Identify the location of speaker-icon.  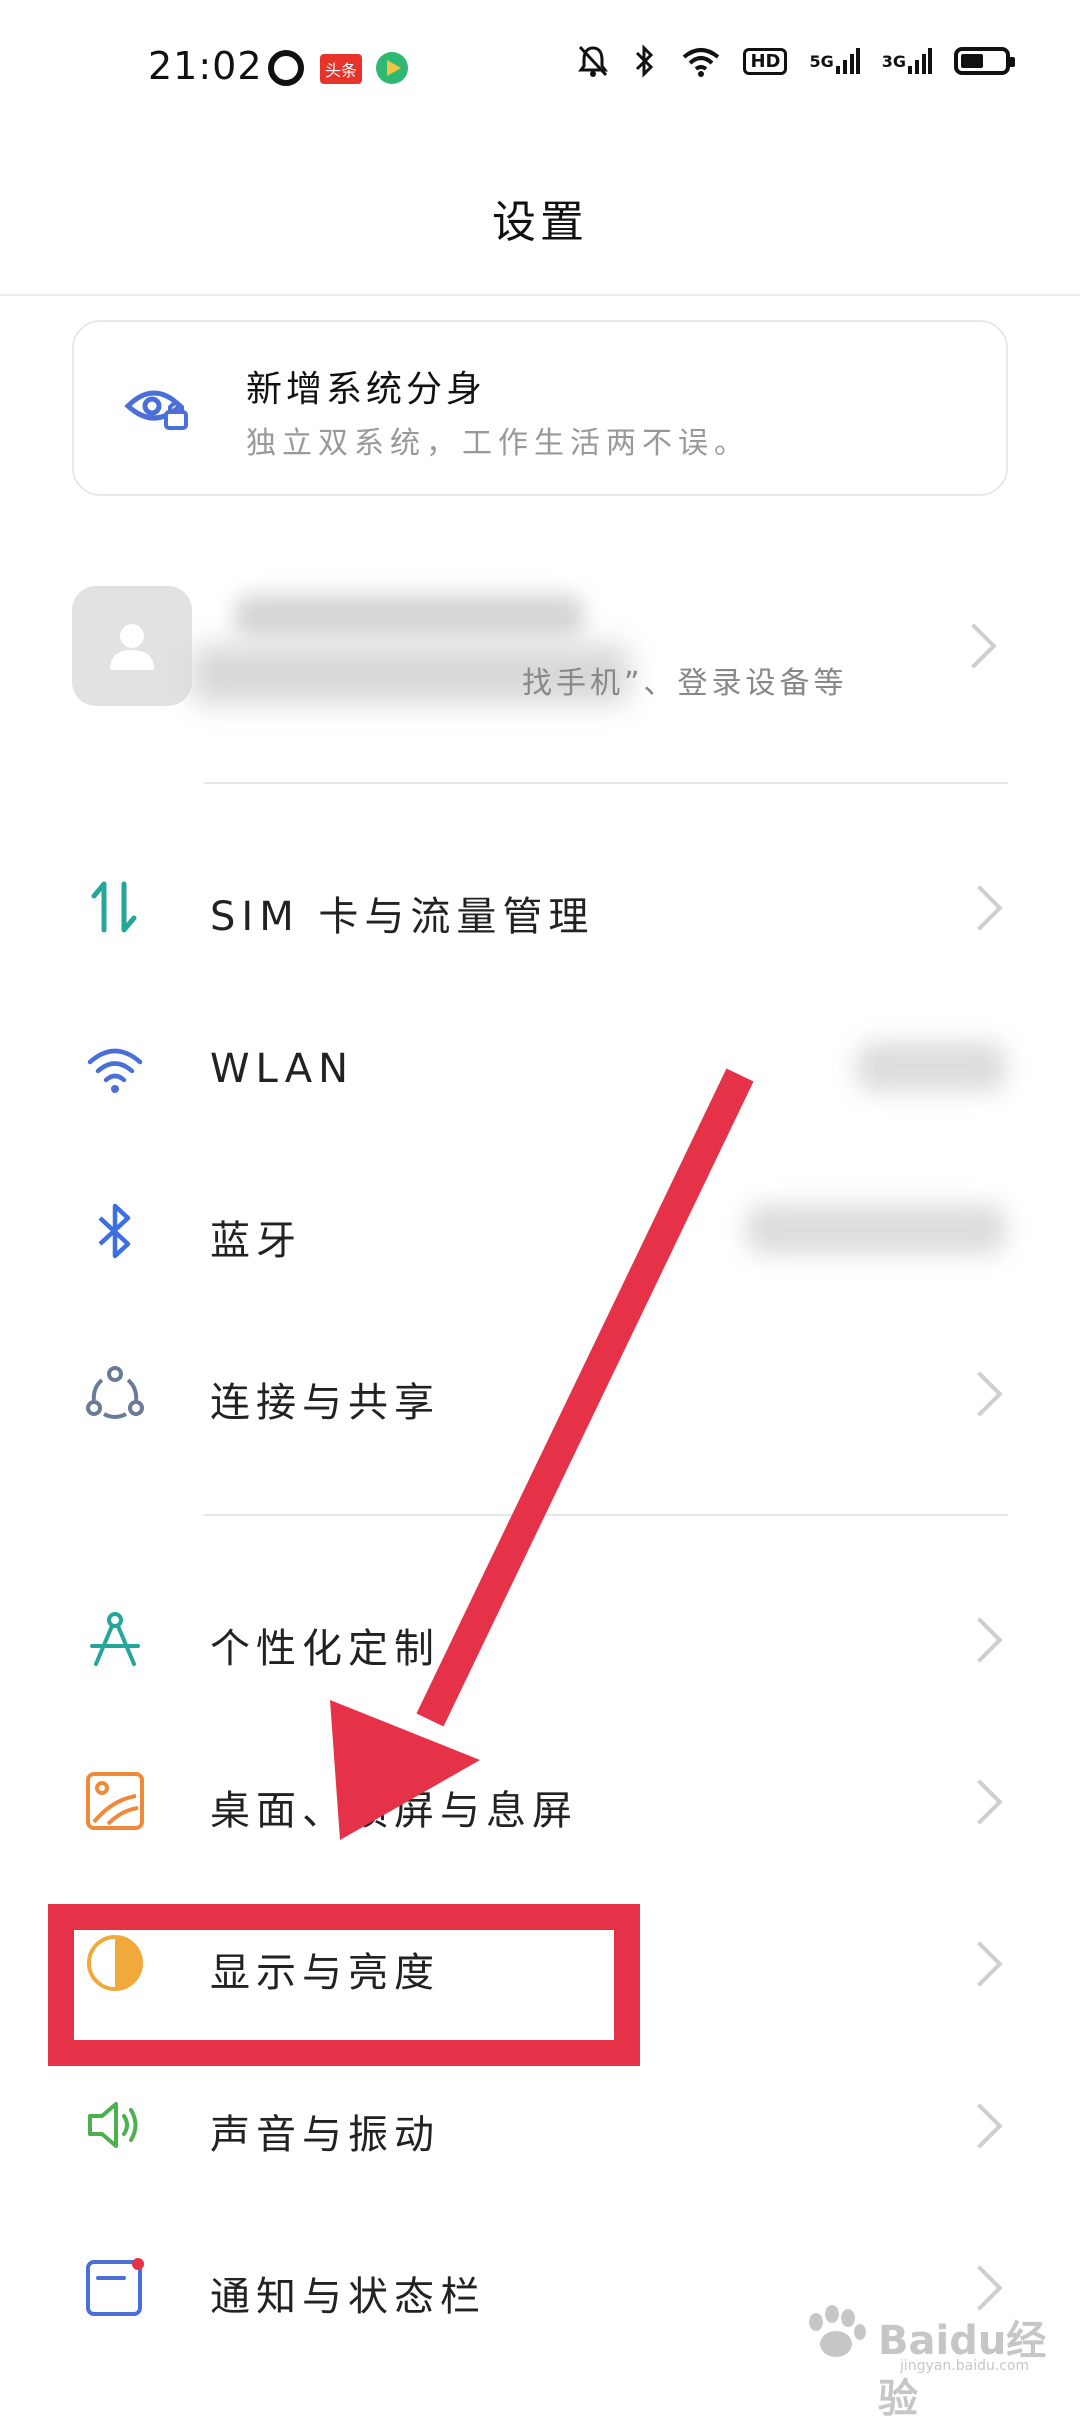
(115, 2125).